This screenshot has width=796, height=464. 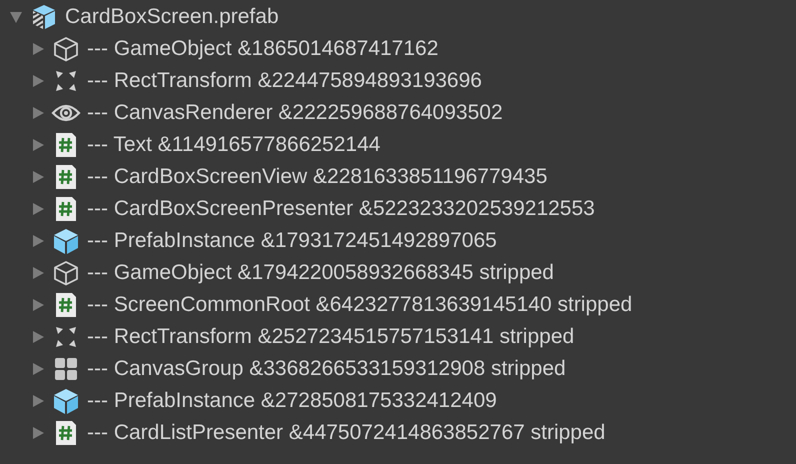 I want to click on tree-item-label: --- CardBoxScreenPresenter &5223233202539212553, so click(x=341, y=209).